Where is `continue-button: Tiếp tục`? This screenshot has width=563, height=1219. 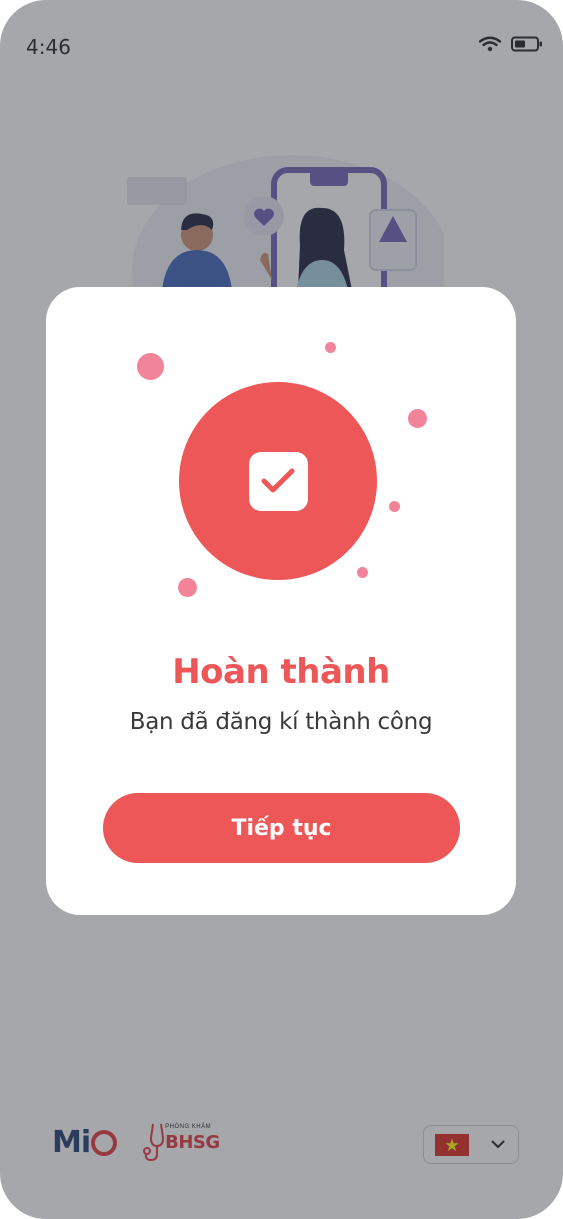 continue-button: Tiếp tục is located at coordinates (281, 828).